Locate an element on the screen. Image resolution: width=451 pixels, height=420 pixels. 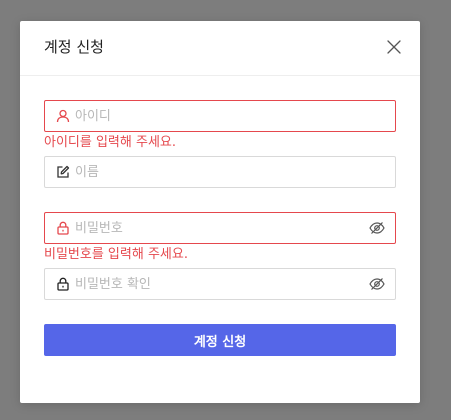
name-input is located at coordinates (220, 172).